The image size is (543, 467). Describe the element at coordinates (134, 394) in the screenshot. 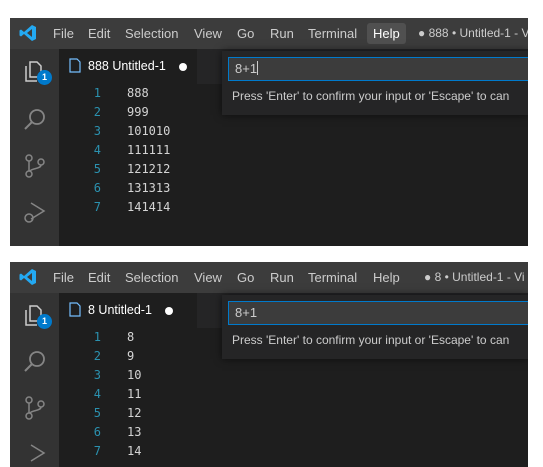

I see `line-text: 11` at that location.